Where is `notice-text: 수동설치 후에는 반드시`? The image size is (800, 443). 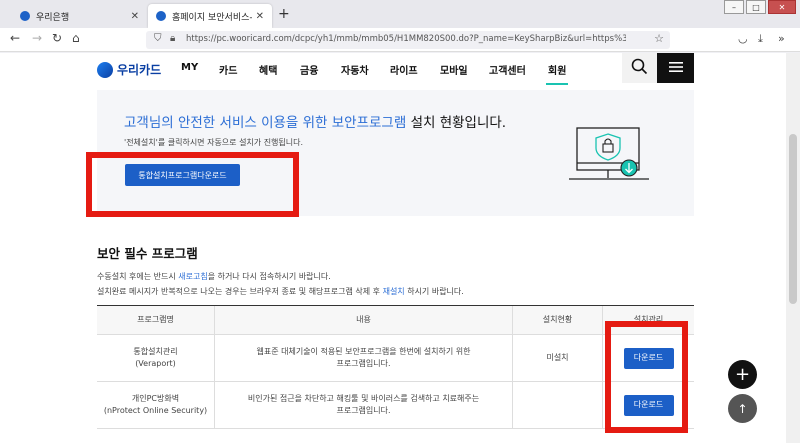
notice-text: 수동설치 후에는 반드시 is located at coordinates (138, 276).